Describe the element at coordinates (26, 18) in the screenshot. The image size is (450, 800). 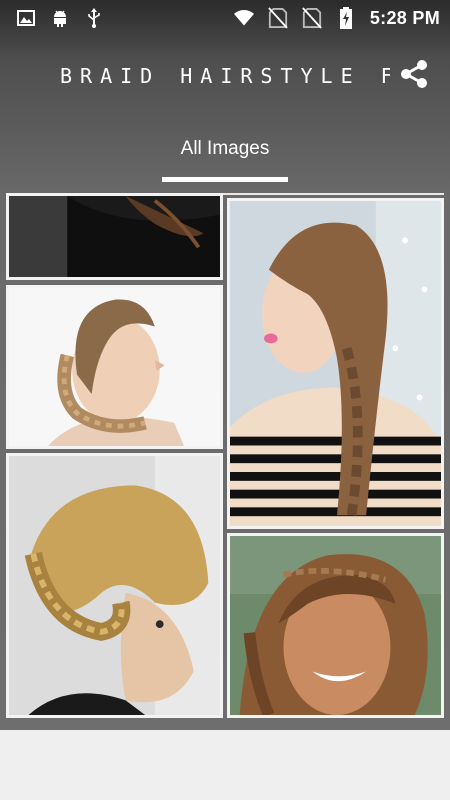
I see `image-icon` at that location.